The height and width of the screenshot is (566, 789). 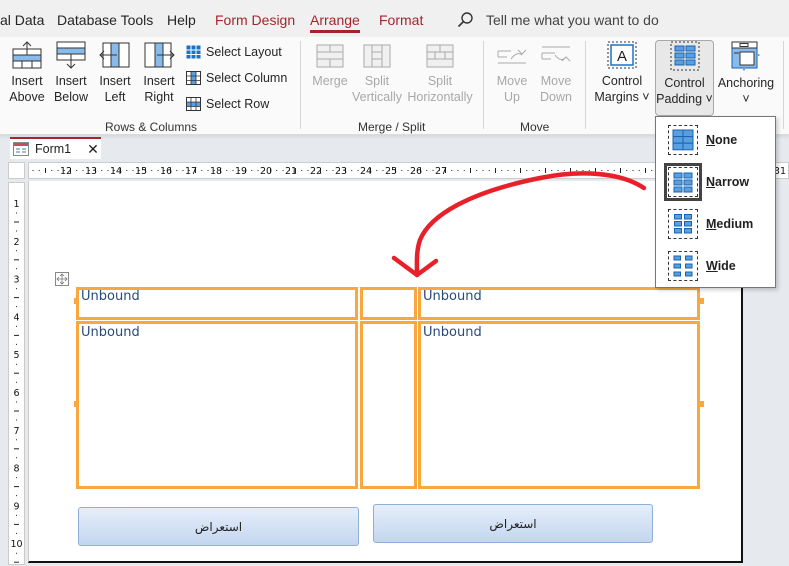 What do you see at coordinates (377, 56) in the screenshot?
I see `split-vertically-icon` at bounding box center [377, 56].